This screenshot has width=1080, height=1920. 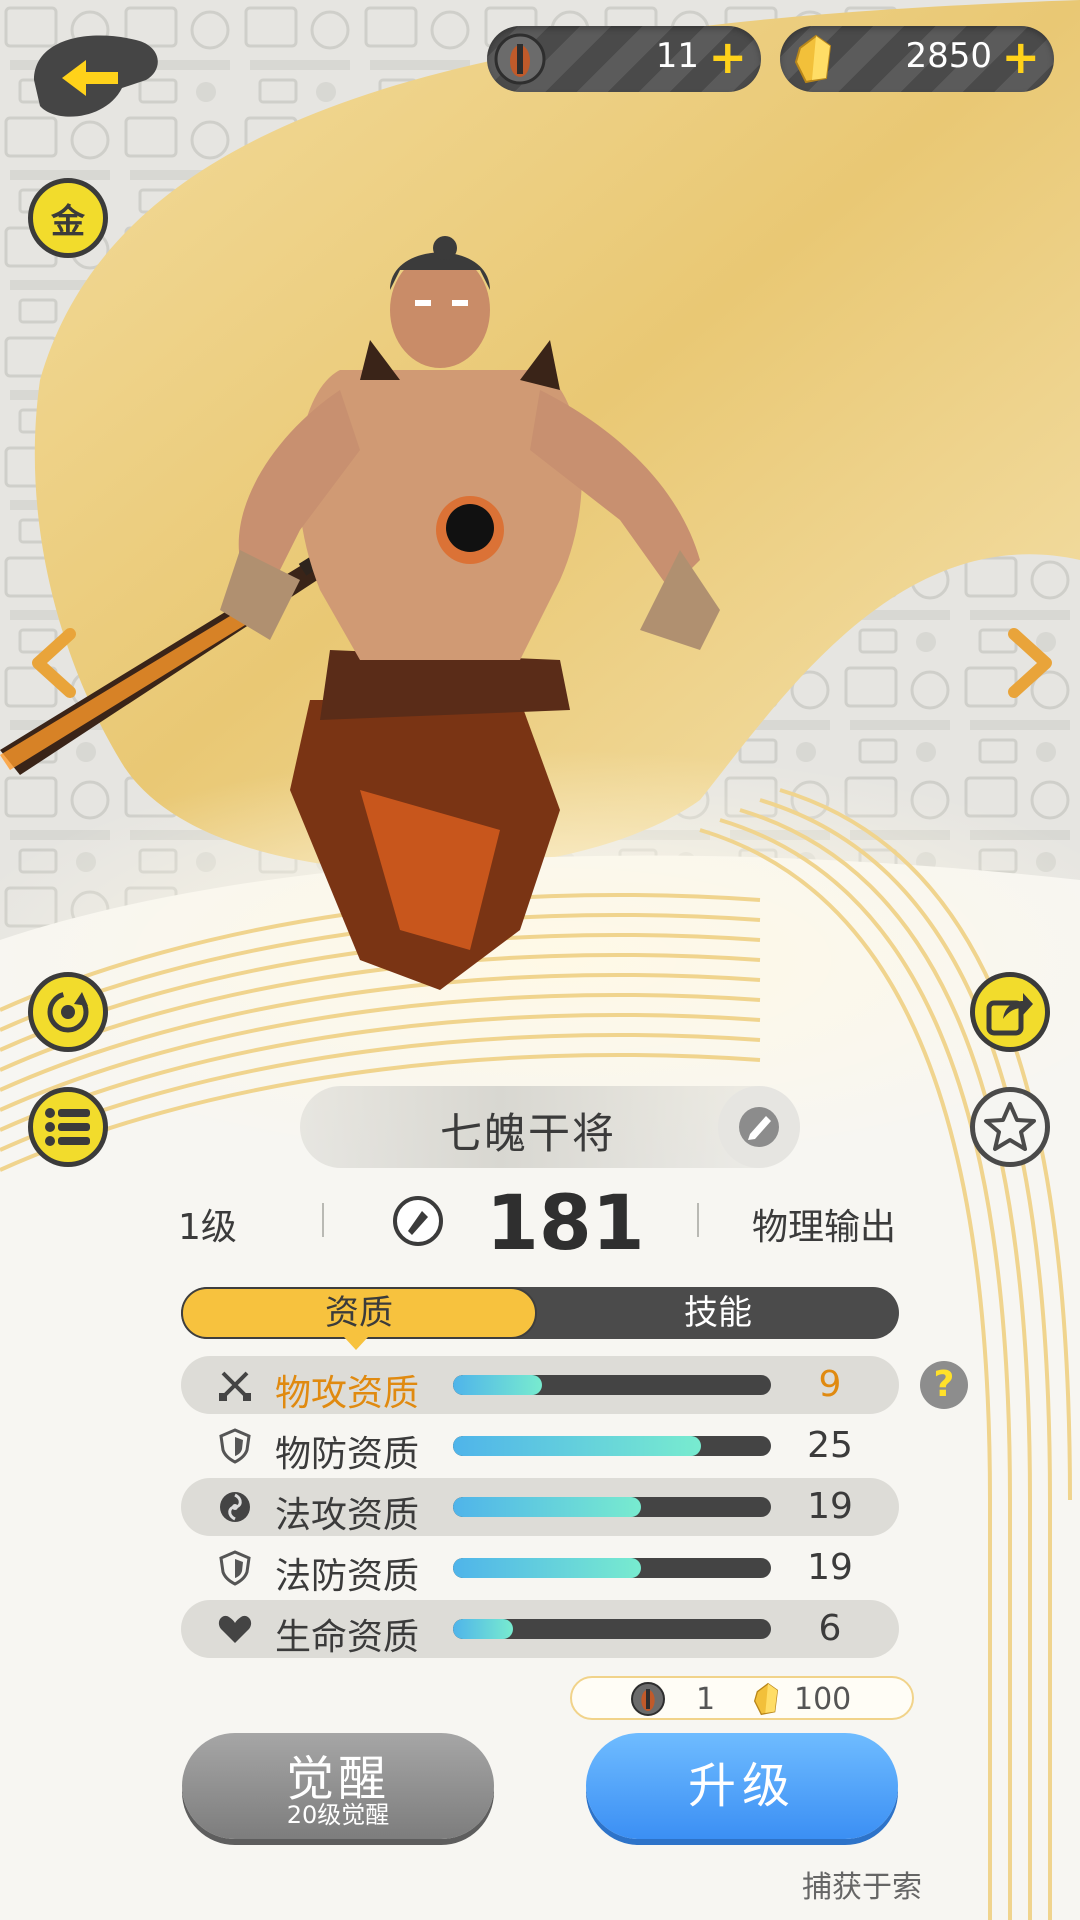 I want to click on gold-badge-button: 金, so click(x=68, y=218).